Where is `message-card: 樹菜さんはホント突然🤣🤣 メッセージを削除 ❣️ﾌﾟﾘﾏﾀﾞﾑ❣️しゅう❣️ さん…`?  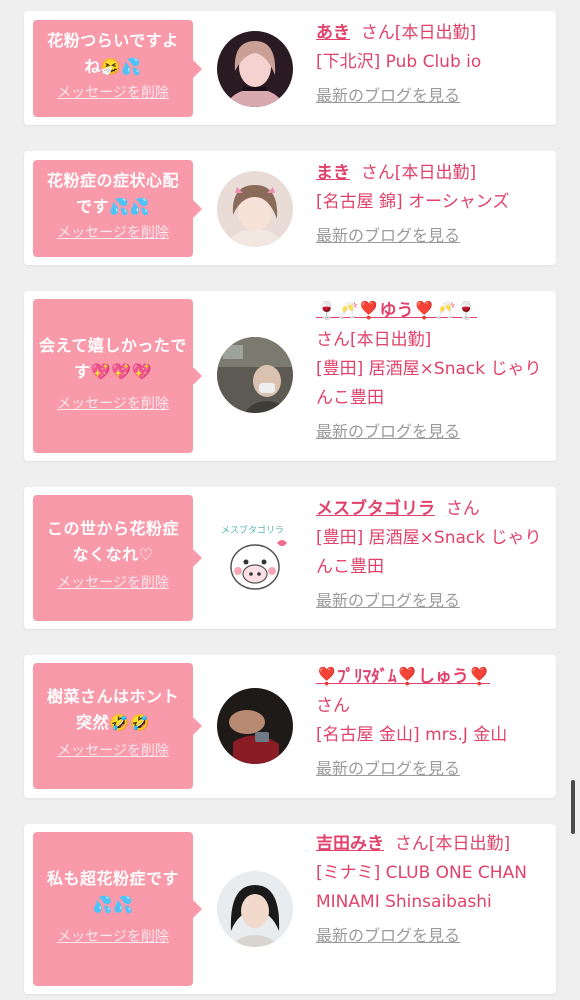 message-card: 樹菜さんはホント突然🤣🤣 メッセージを削除 ❣️ﾌﾟﾘﾏﾀﾞﾑ❣️しゅう❣️ さん… is located at coordinates (290, 726).